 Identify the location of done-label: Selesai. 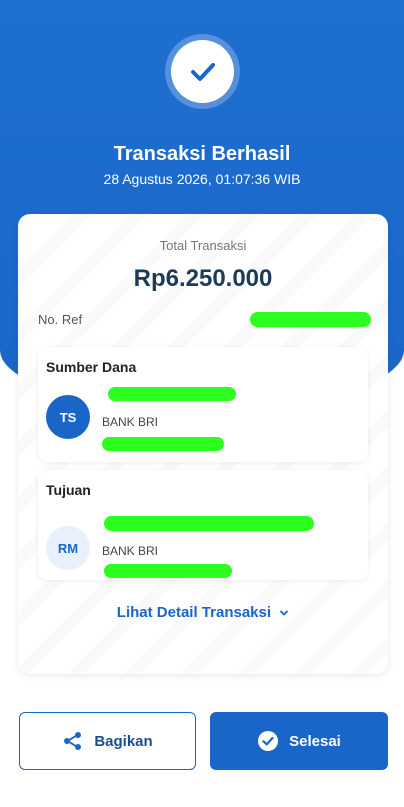
(315, 741).